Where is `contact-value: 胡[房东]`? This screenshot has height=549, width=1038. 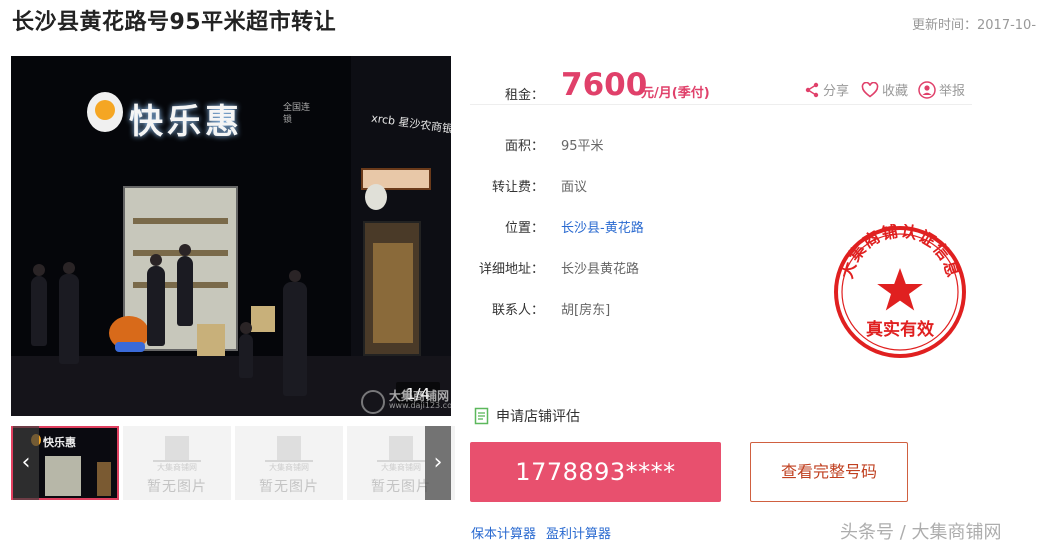 contact-value: 胡[房东] is located at coordinates (586, 310).